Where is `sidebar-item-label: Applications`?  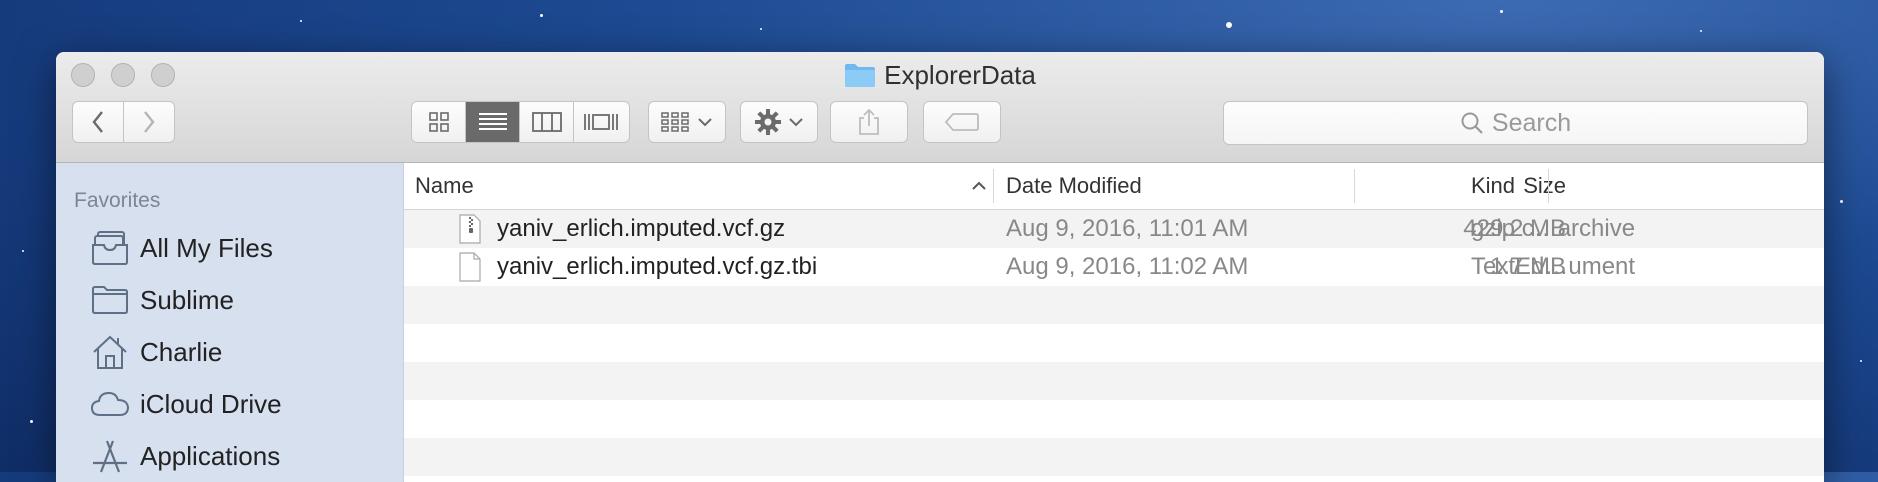
sidebar-item-label: Applications is located at coordinates (210, 455).